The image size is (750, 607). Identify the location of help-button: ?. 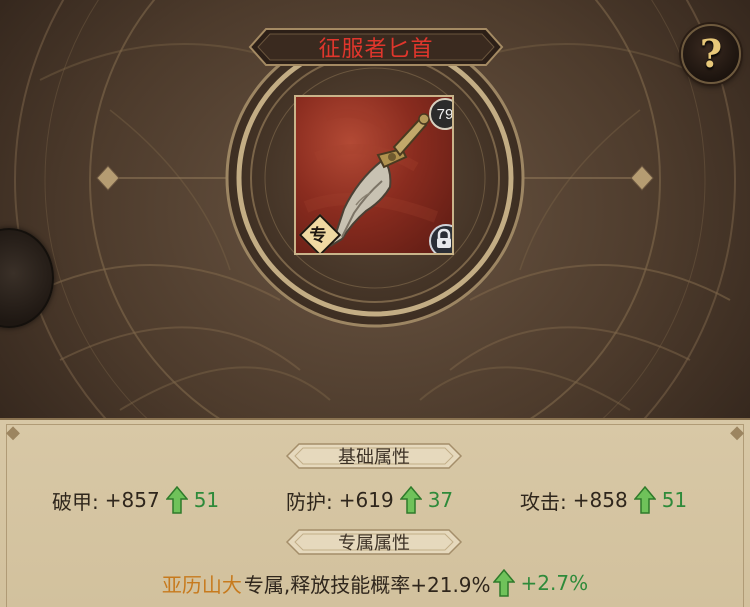
(711, 54).